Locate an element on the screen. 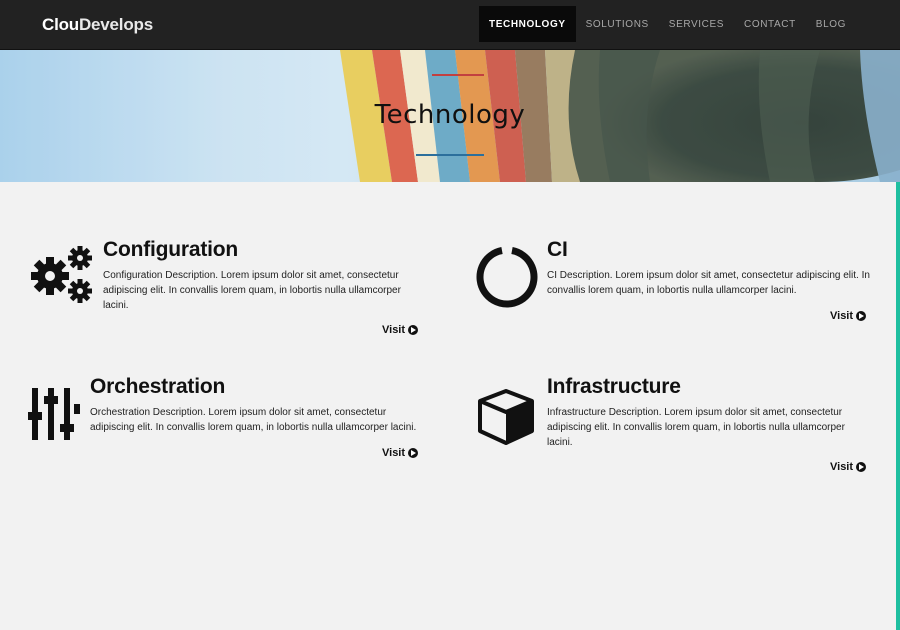 The width and height of the screenshot is (900, 630). page-title: Technology is located at coordinates (450, 115).